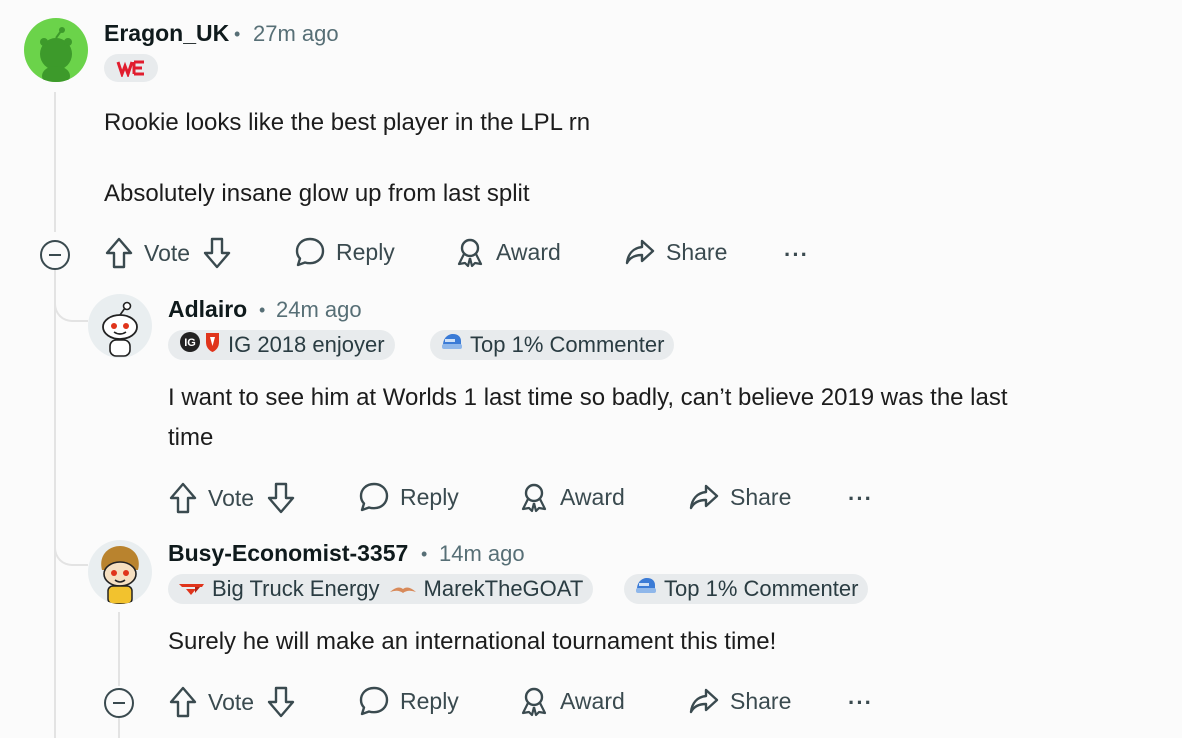 This screenshot has width=1182, height=738. What do you see at coordinates (503, 588) in the screenshot?
I see `flair-text-secondary: MarekTheGOAT` at bounding box center [503, 588].